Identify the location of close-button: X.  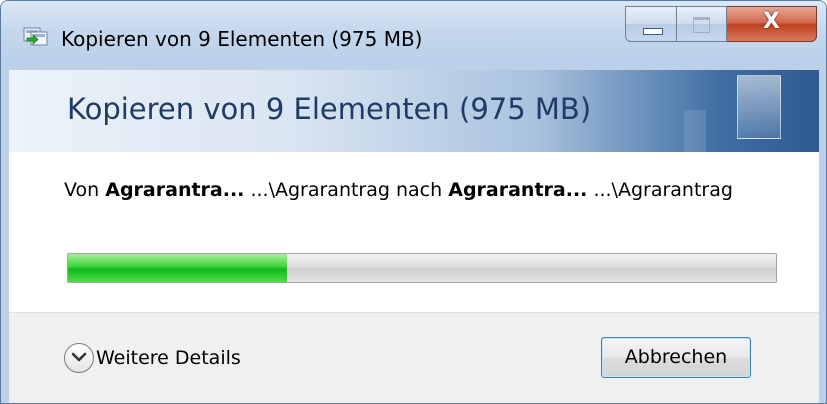
(772, 24).